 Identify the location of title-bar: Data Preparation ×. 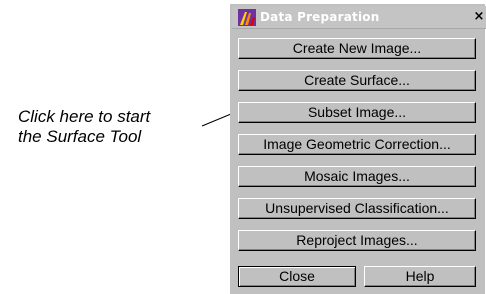
(359, 17).